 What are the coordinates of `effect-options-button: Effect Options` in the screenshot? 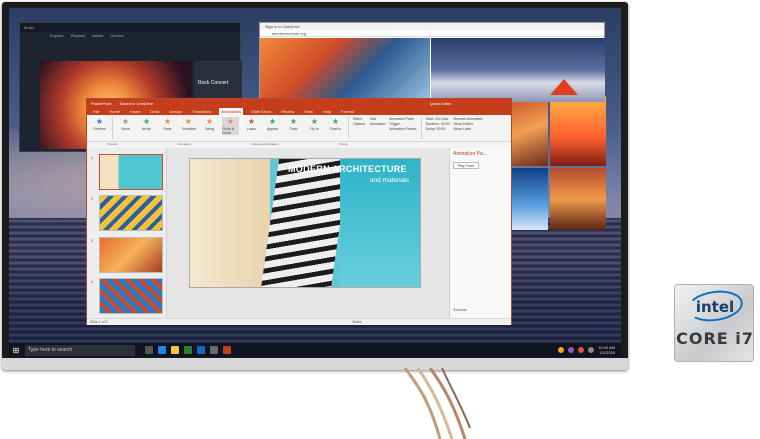 It's located at (360, 124).